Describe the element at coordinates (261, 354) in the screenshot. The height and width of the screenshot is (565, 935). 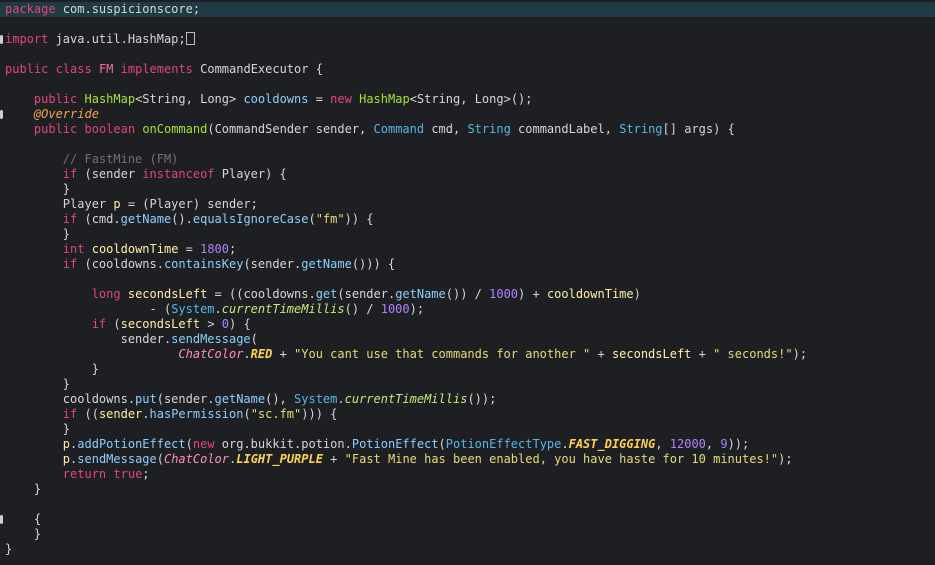
I see `code-token: RED` at that location.